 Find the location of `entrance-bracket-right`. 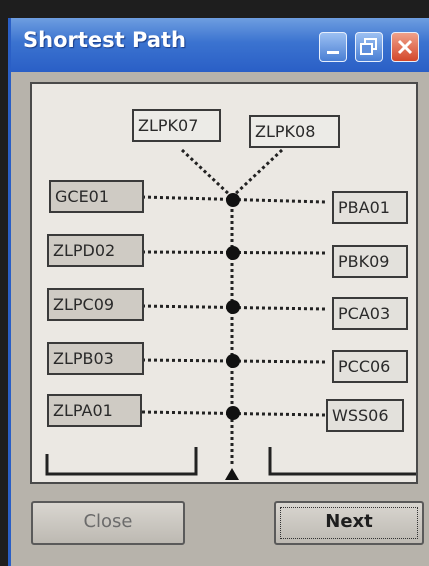

entrance-bracket-right is located at coordinates (342, 461).